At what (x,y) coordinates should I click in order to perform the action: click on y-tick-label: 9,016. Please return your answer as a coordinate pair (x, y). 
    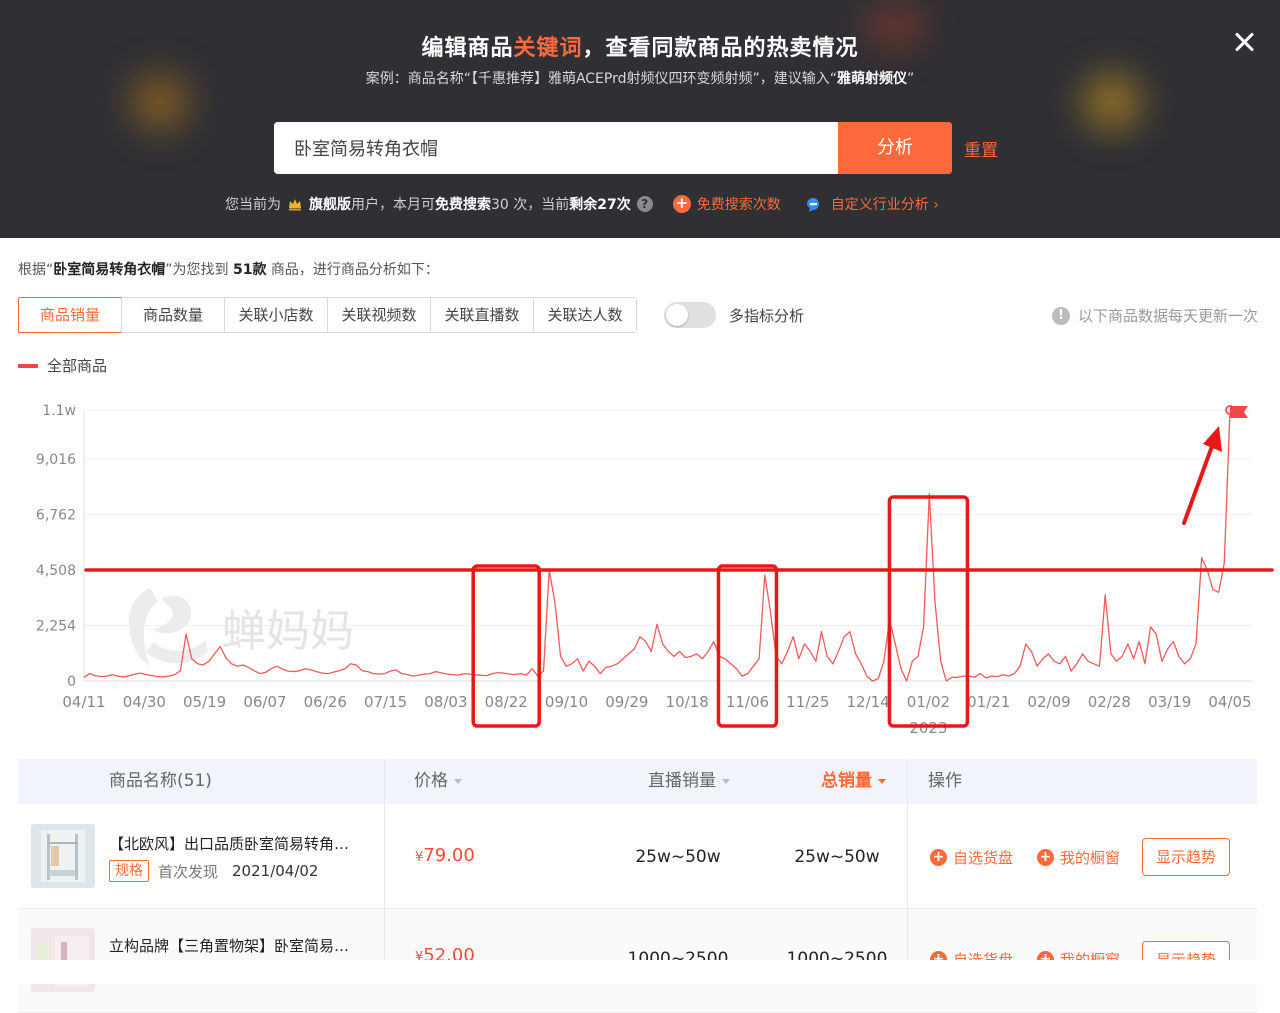
    Looking at the image, I should click on (56, 460).